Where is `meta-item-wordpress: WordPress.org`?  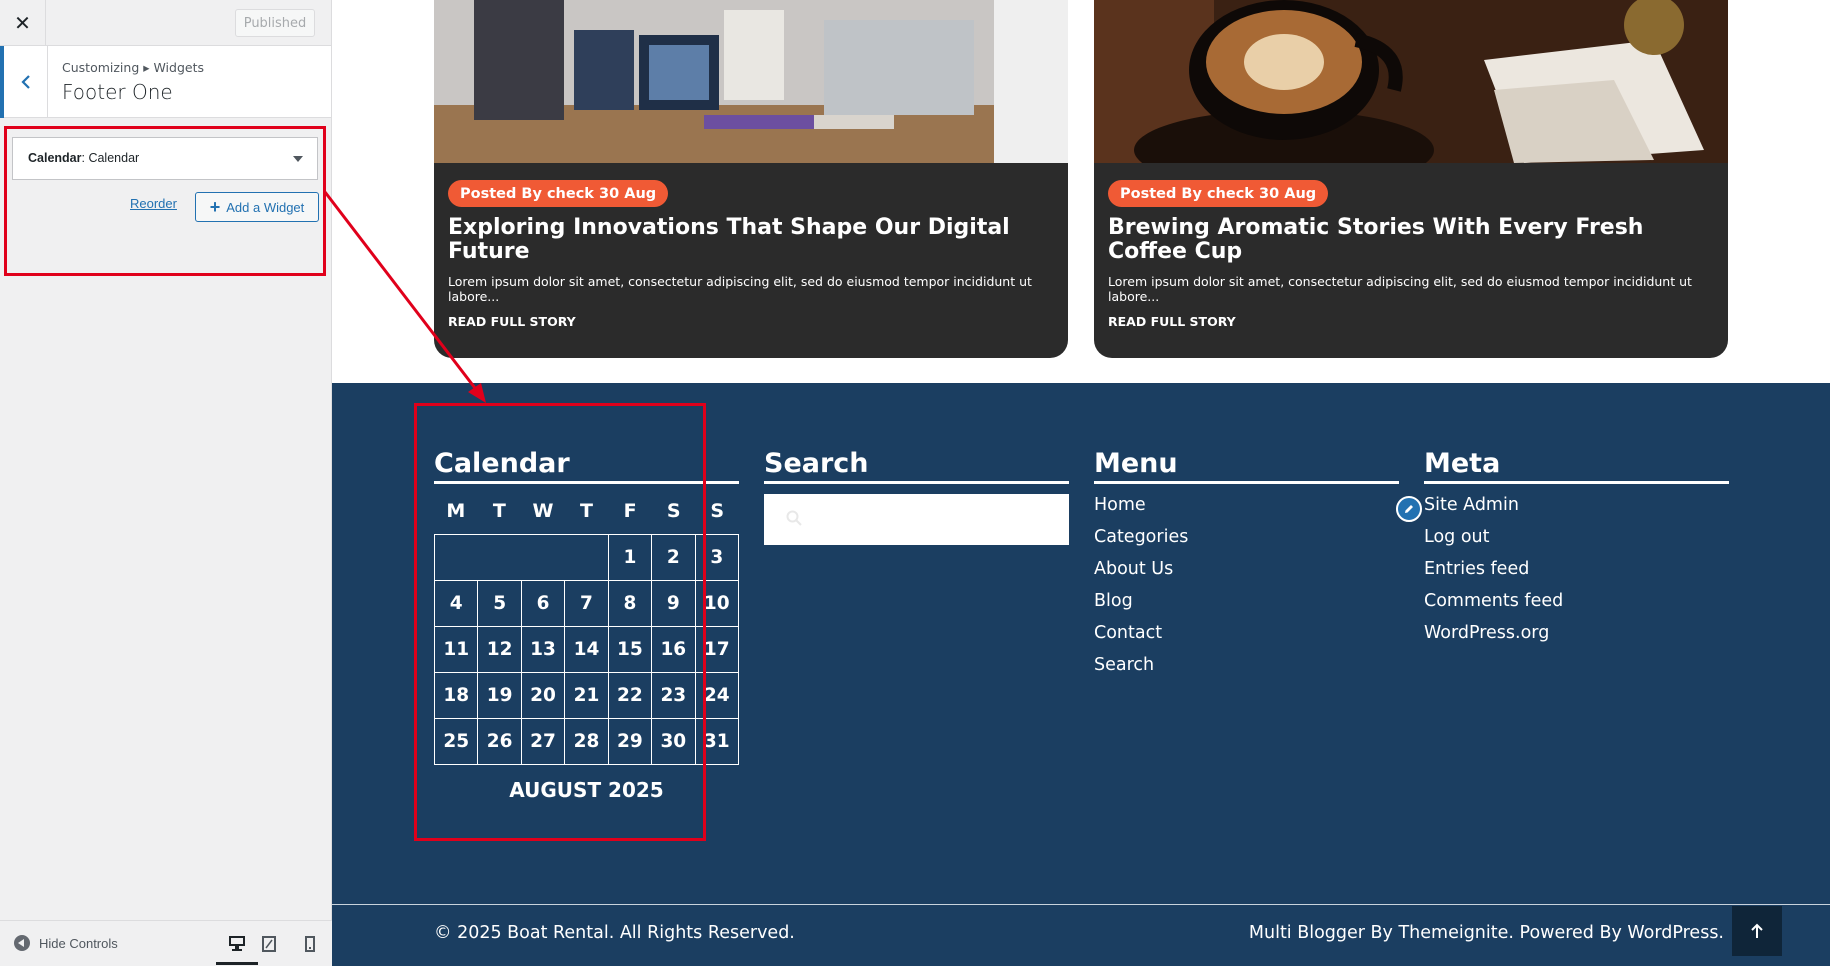 meta-item-wordpress: WordPress.org is located at coordinates (1576, 638).